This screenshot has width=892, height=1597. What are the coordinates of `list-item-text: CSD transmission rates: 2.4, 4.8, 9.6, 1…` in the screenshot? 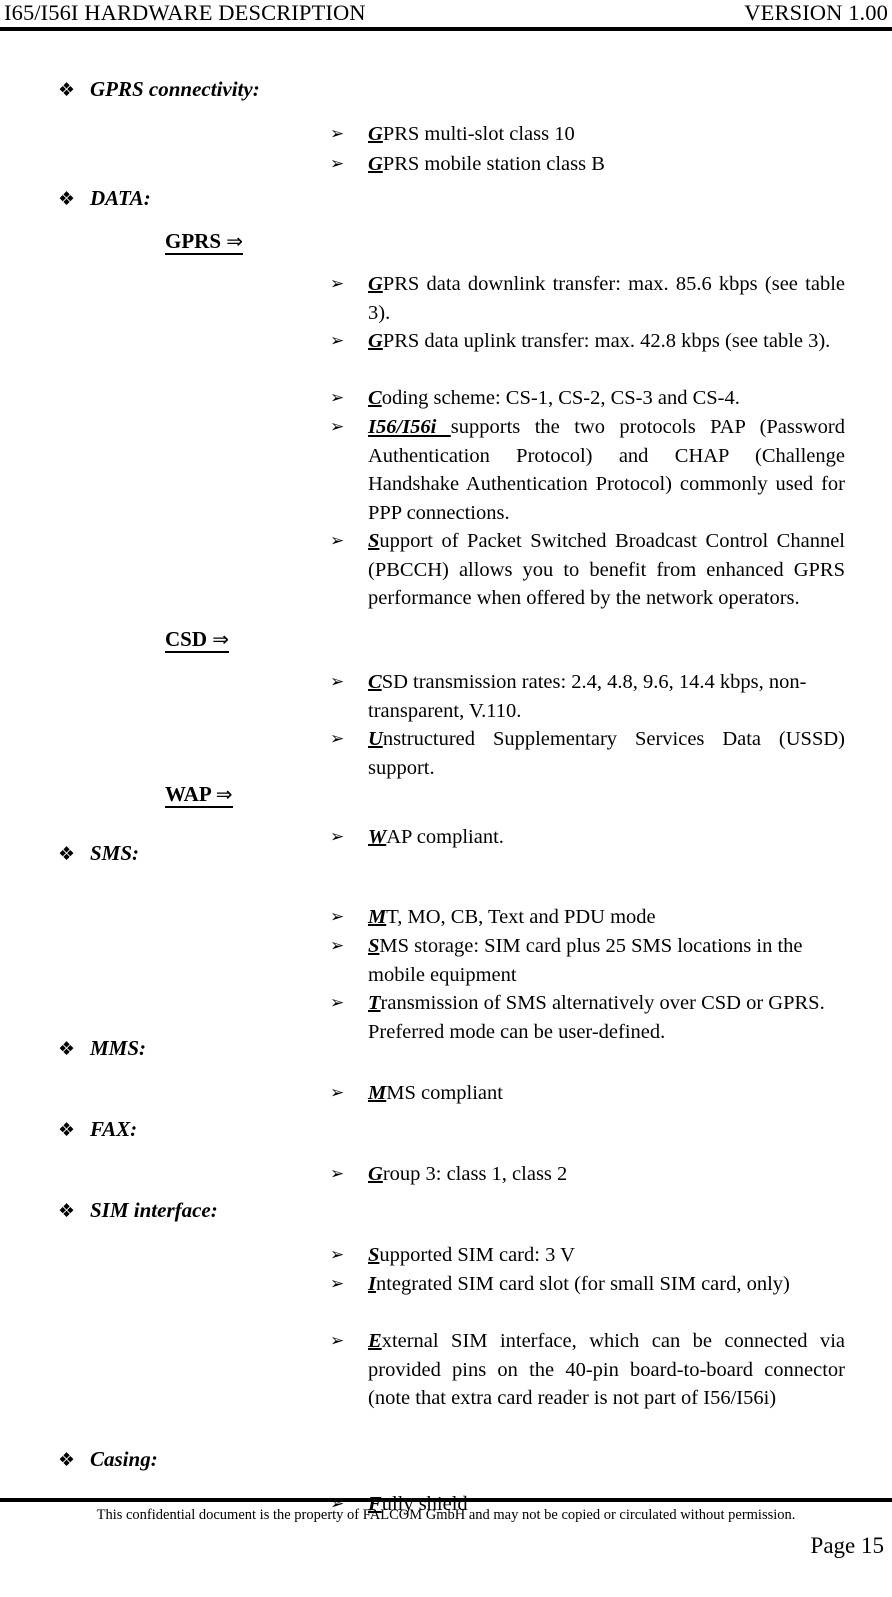 It's located at (606, 696).